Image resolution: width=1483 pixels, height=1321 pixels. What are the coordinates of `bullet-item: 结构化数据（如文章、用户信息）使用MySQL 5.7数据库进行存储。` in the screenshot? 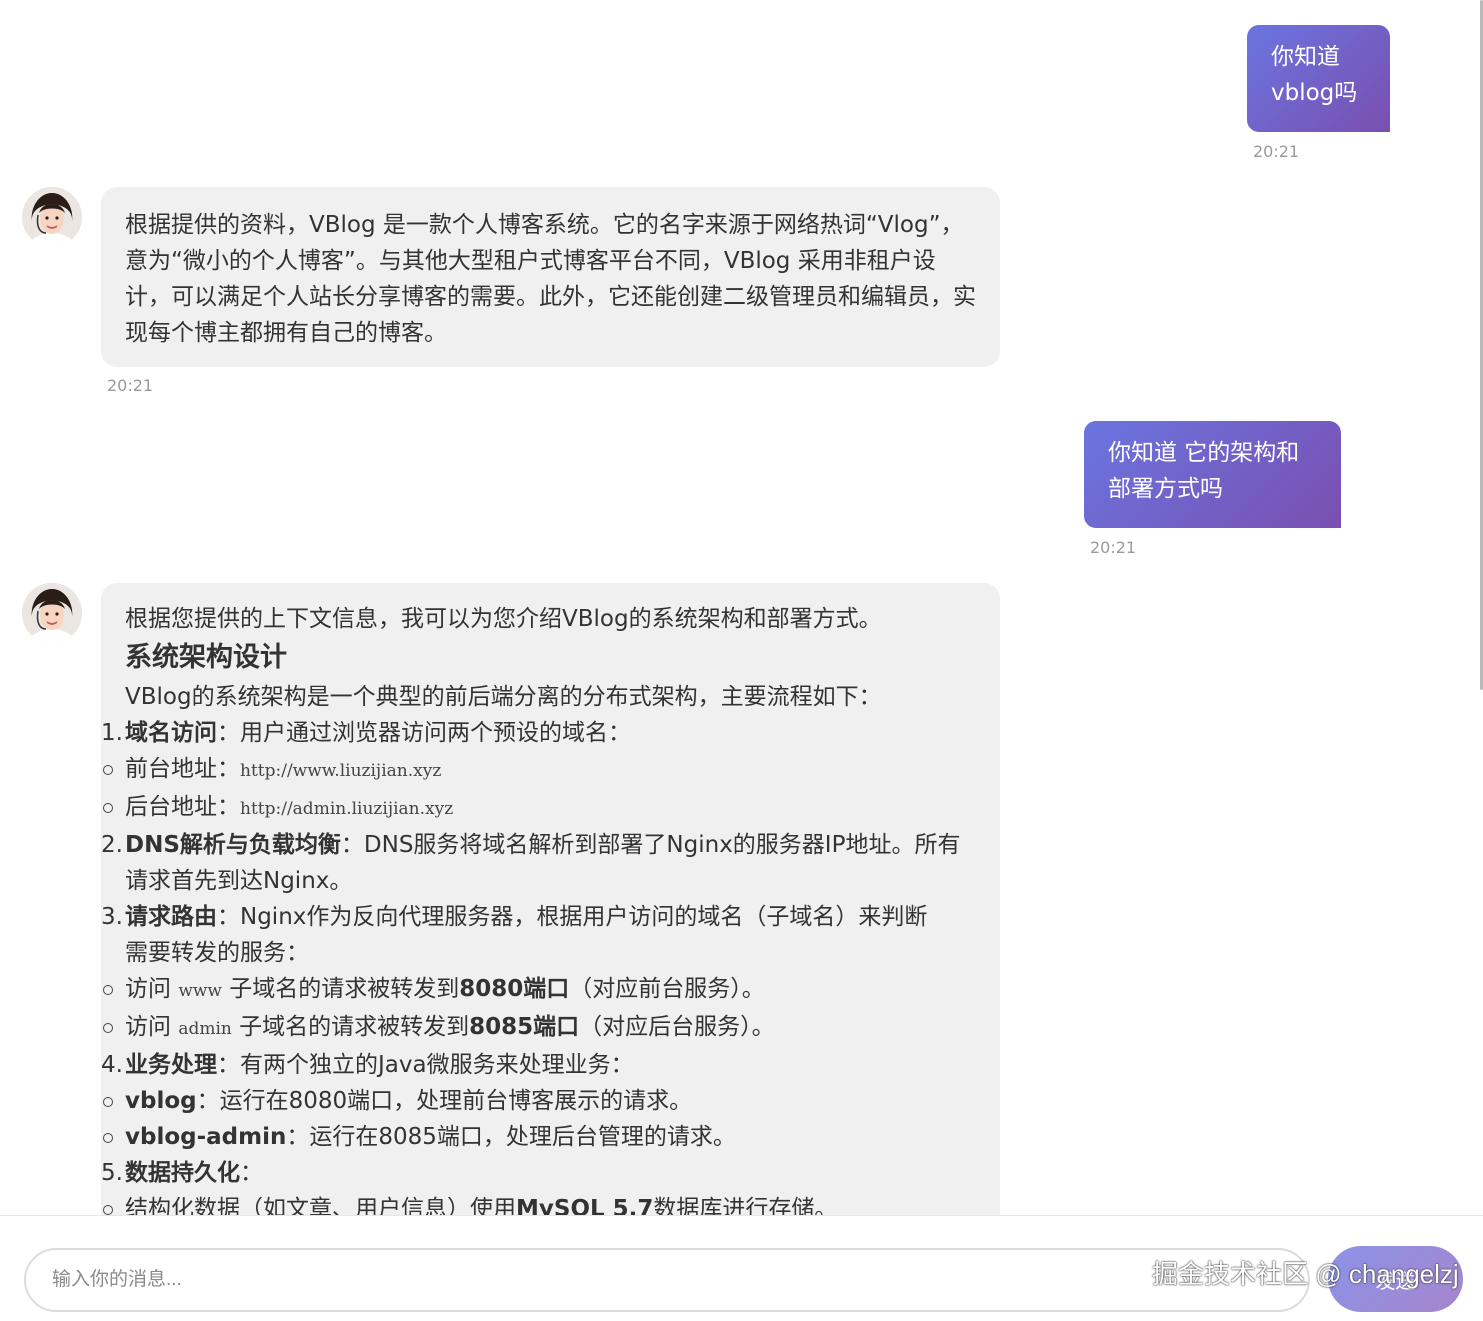 It's located at (542, 1203).